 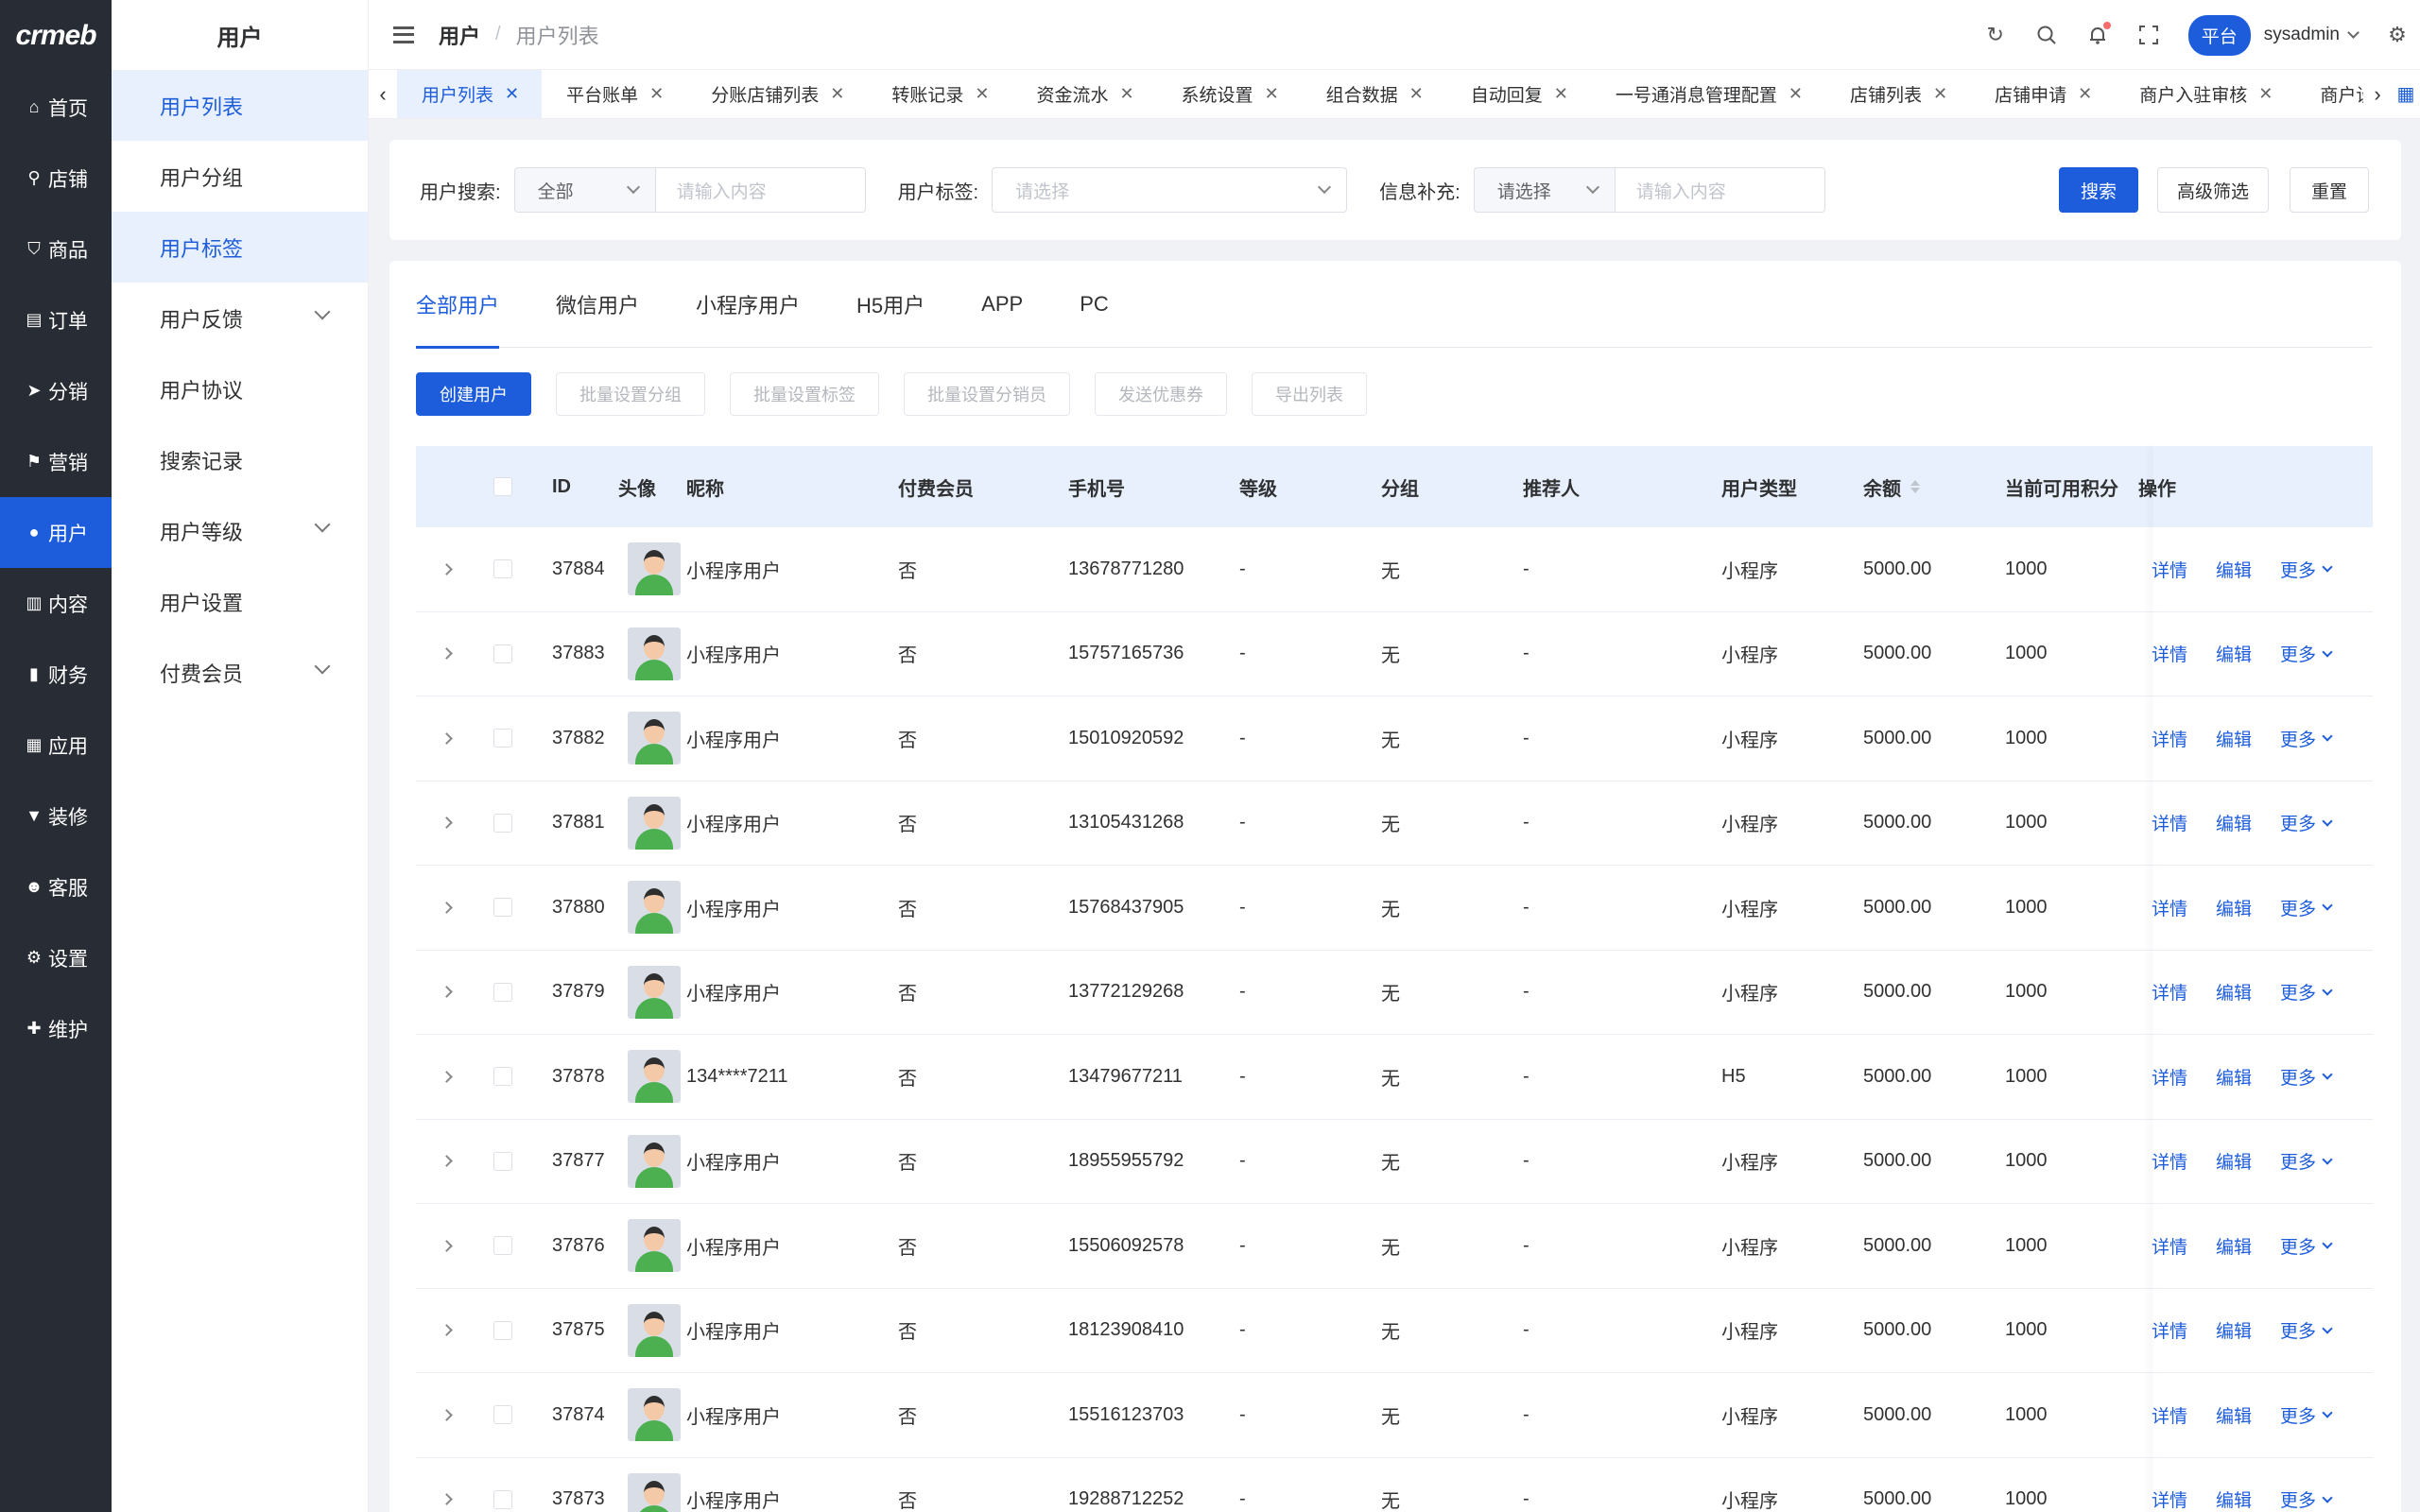 What do you see at coordinates (1915, 486) in the screenshot?
I see `sort-icon` at bounding box center [1915, 486].